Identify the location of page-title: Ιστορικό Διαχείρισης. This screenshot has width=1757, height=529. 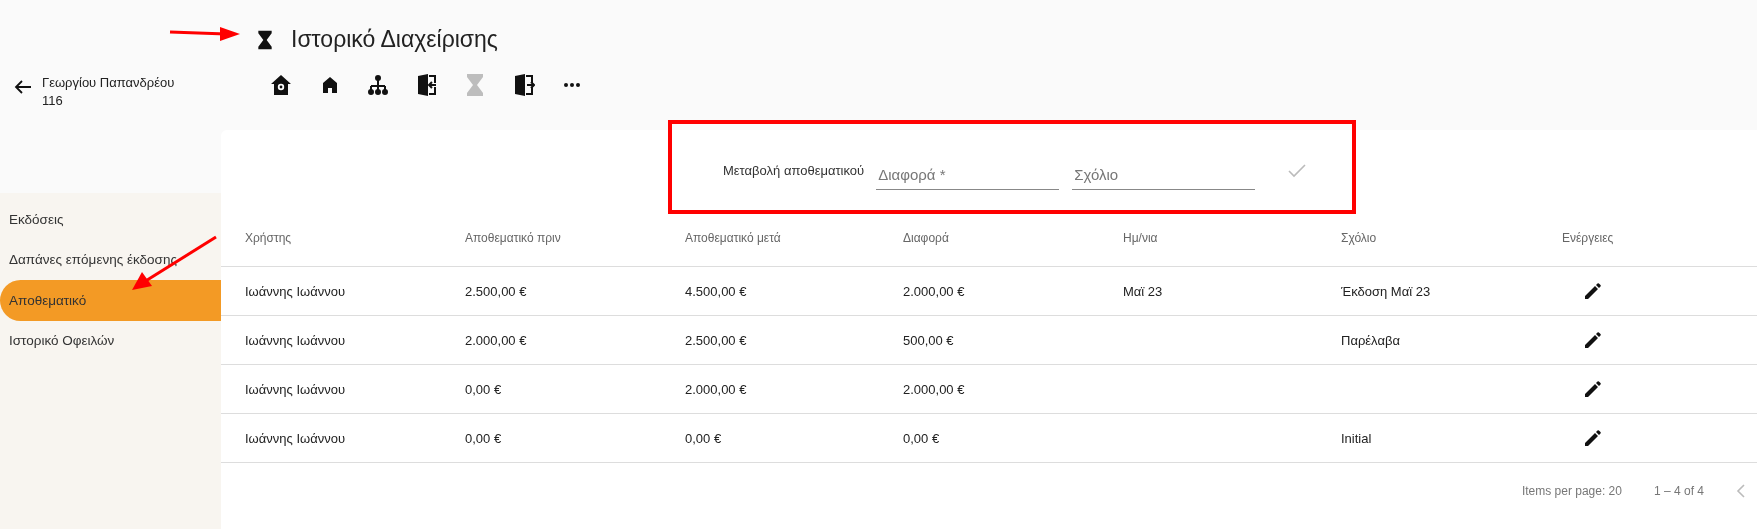
(394, 39).